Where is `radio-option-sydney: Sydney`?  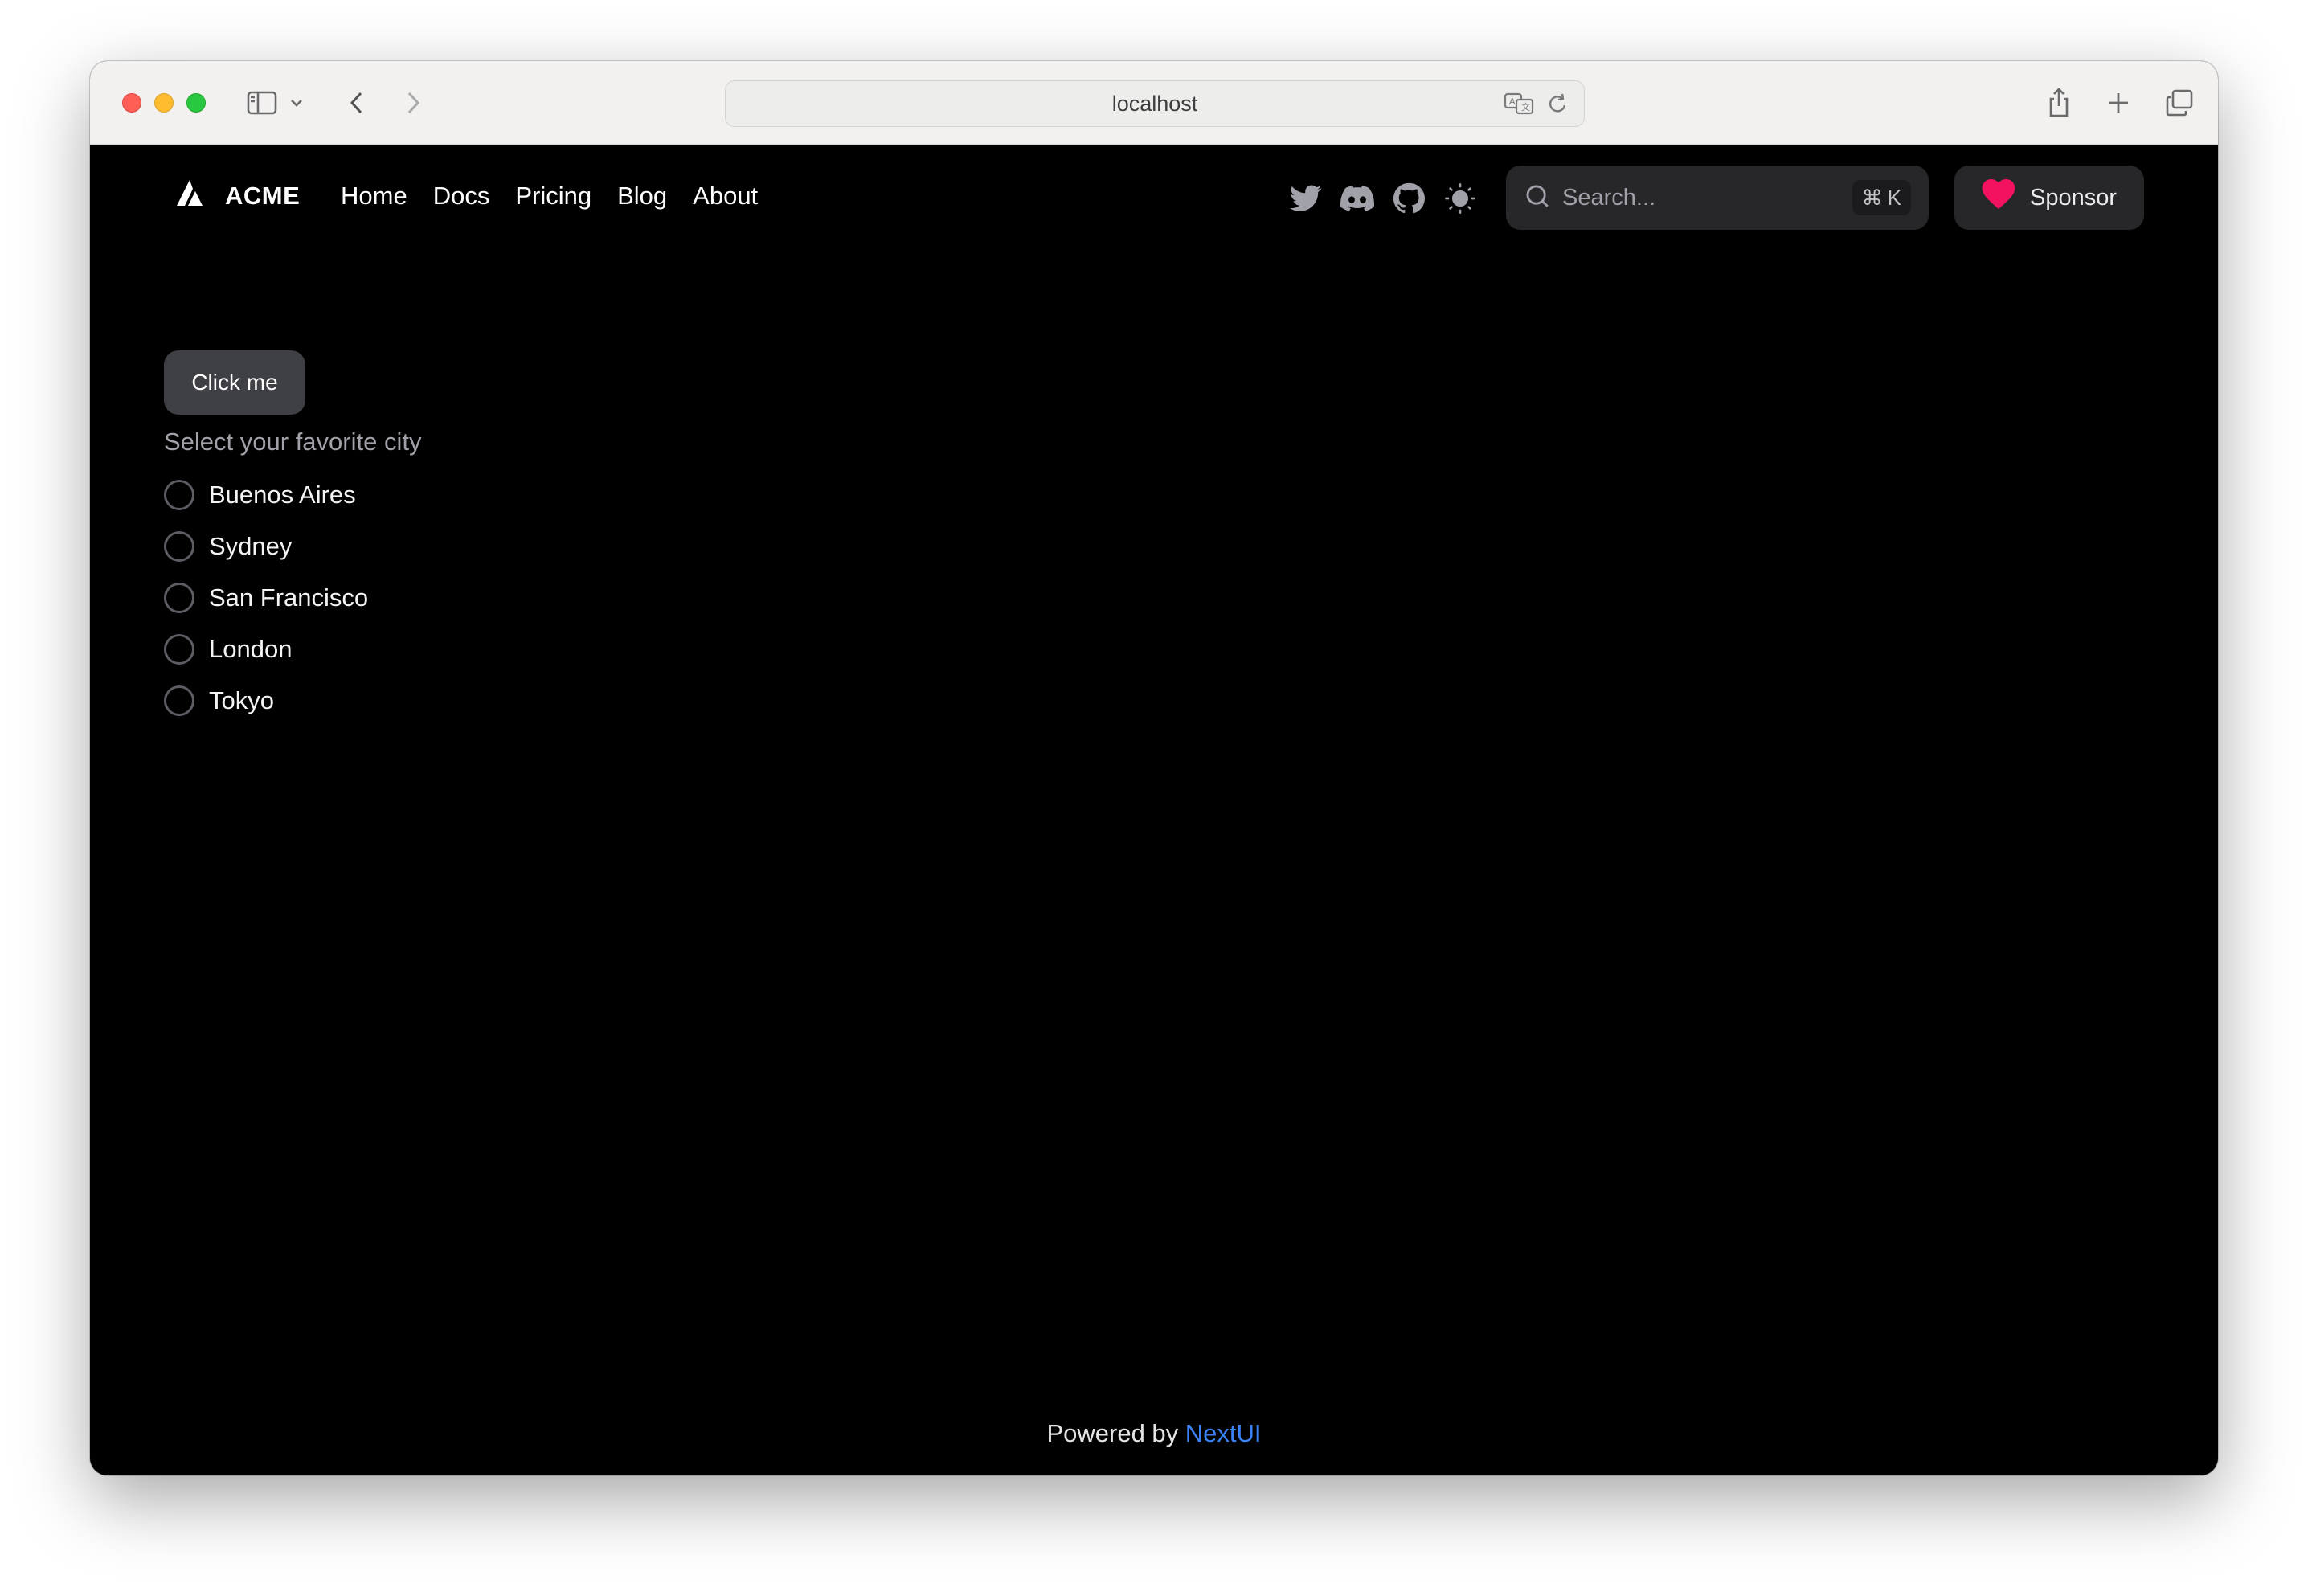 radio-option-sydney: Sydney is located at coordinates (266, 546).